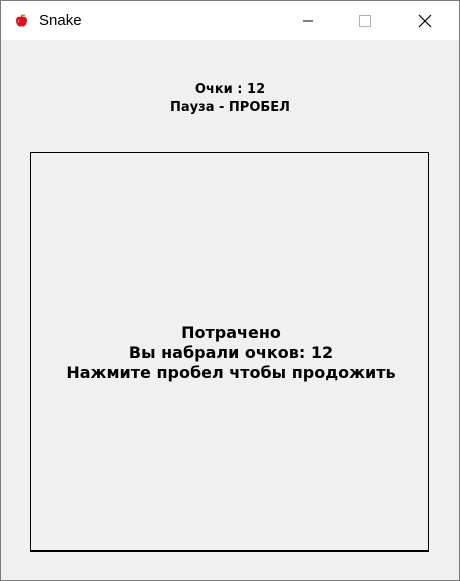  What do you see at coordinates (21, 20) in the screenshot?
I see `apple-icon` at bounding box center [21, 20].